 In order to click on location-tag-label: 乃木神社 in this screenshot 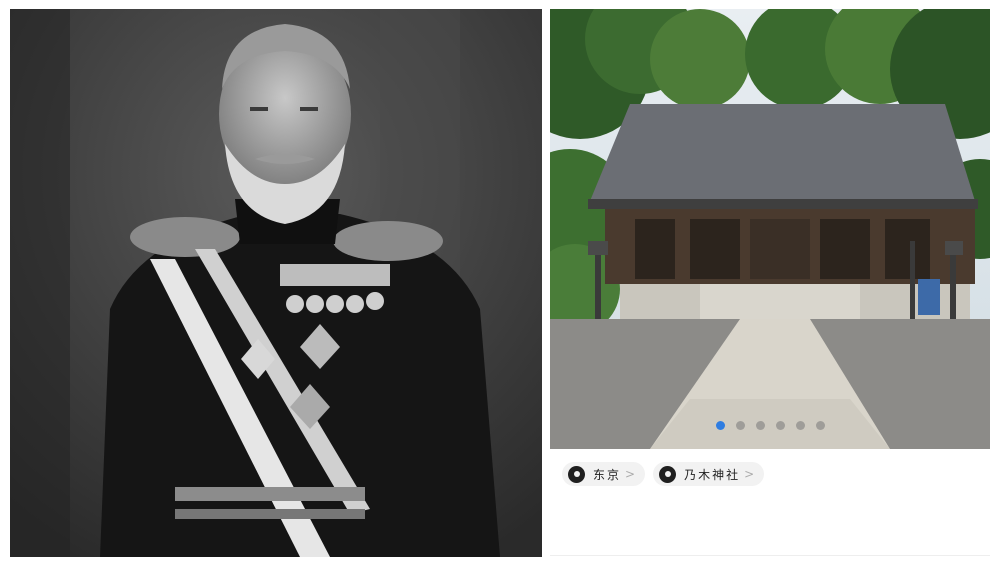, I will do `click(712, 474)`.